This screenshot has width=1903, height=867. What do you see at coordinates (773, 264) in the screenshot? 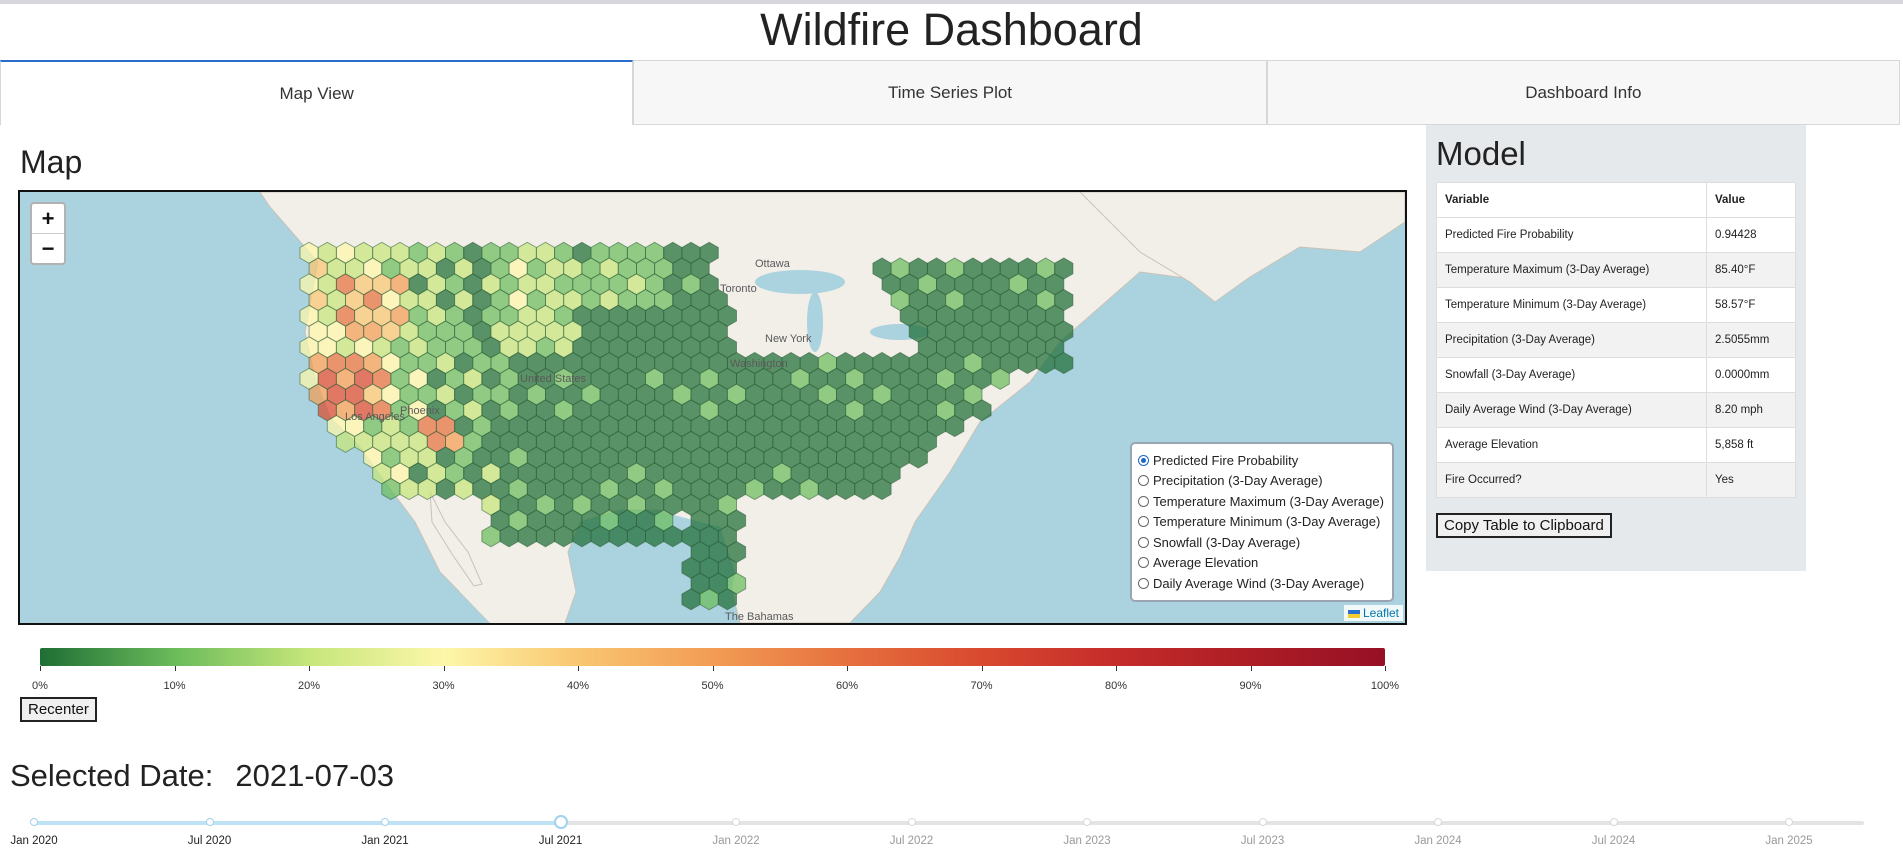
I see `map-place-label: Ottawa` at bounding box center [773, 264].